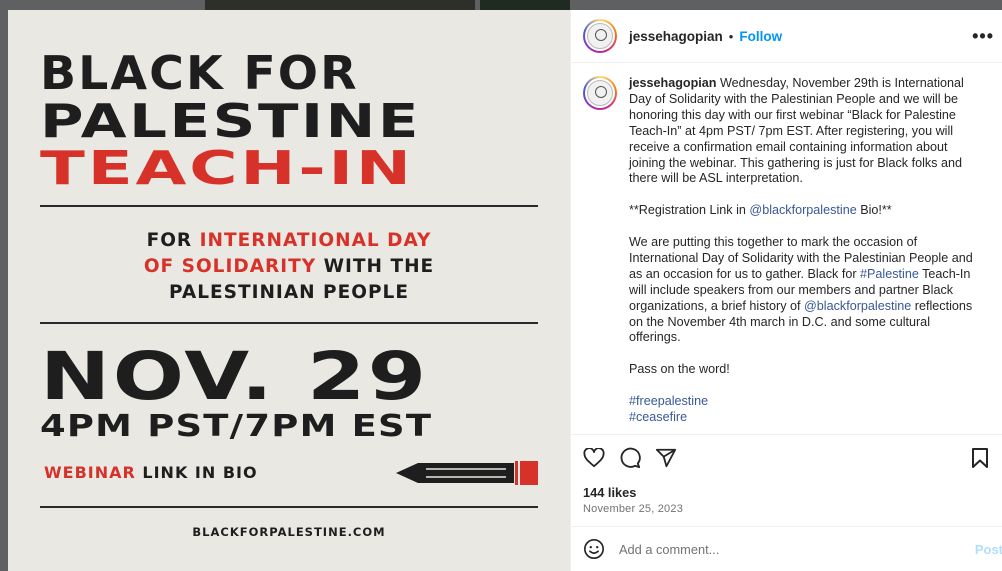  I want to click on emoji-icon, so click(594, 549).